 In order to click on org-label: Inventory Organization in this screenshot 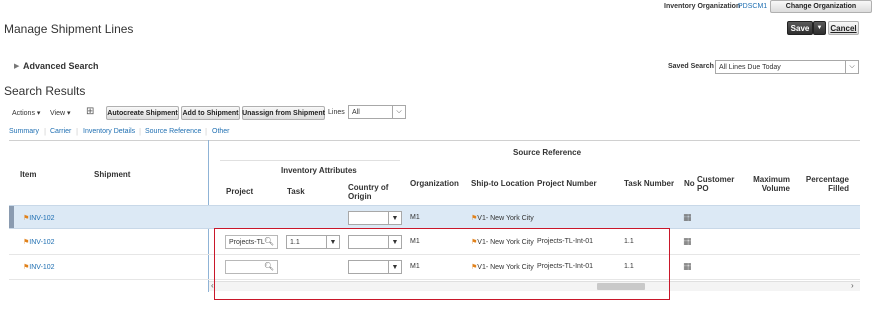, I will do `click(702, 6)`.